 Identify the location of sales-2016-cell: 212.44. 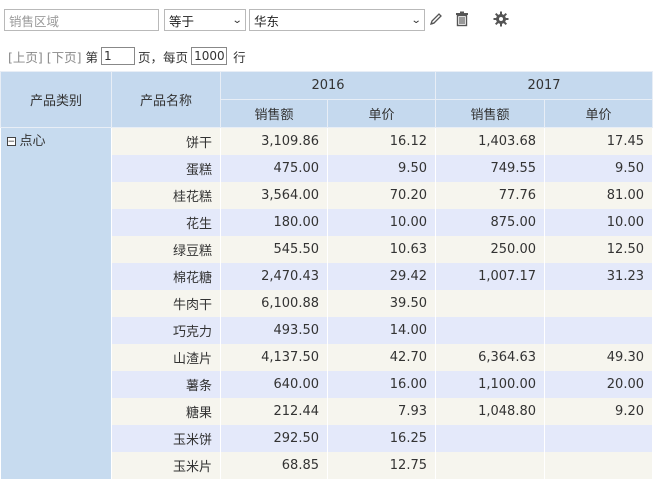
(274, 411).